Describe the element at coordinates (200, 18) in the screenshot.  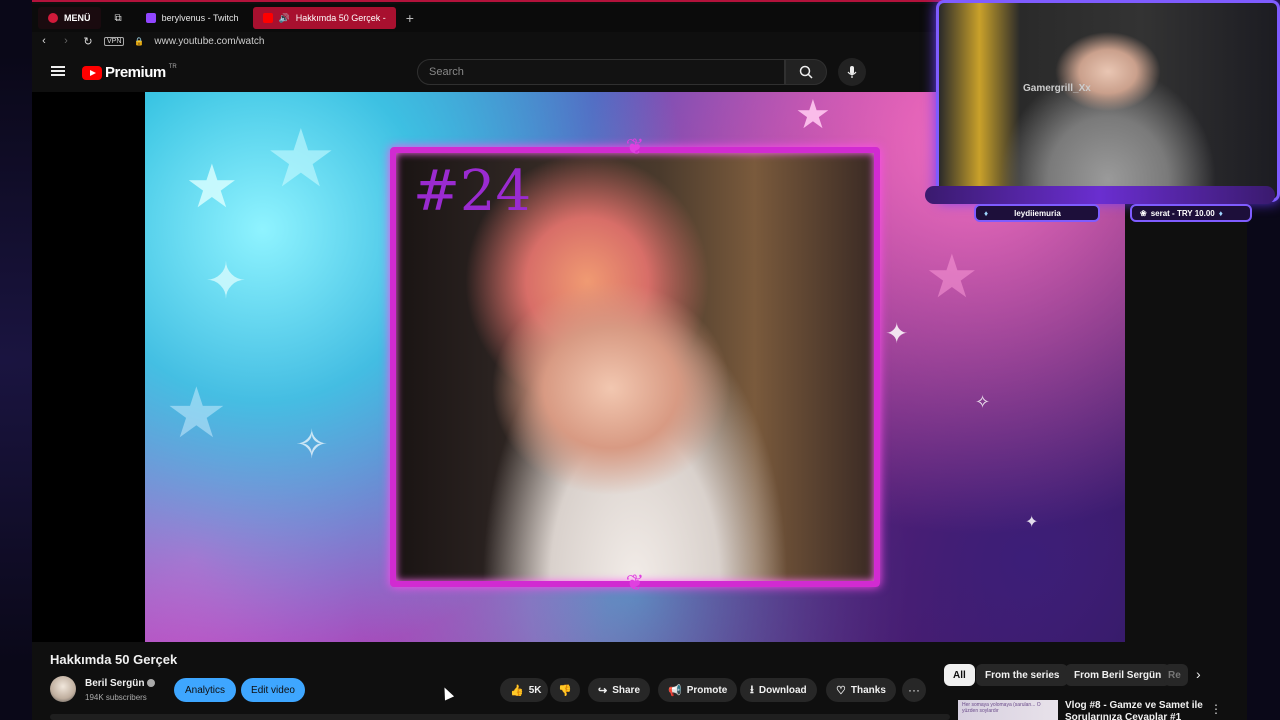
I see `tab-twitch-label: berylvenus - Twitch` at that location.